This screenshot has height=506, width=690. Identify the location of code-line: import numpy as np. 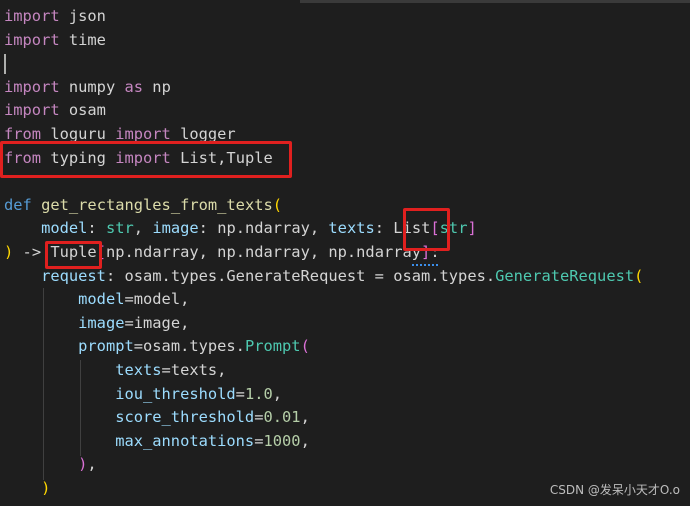
(87, 87).